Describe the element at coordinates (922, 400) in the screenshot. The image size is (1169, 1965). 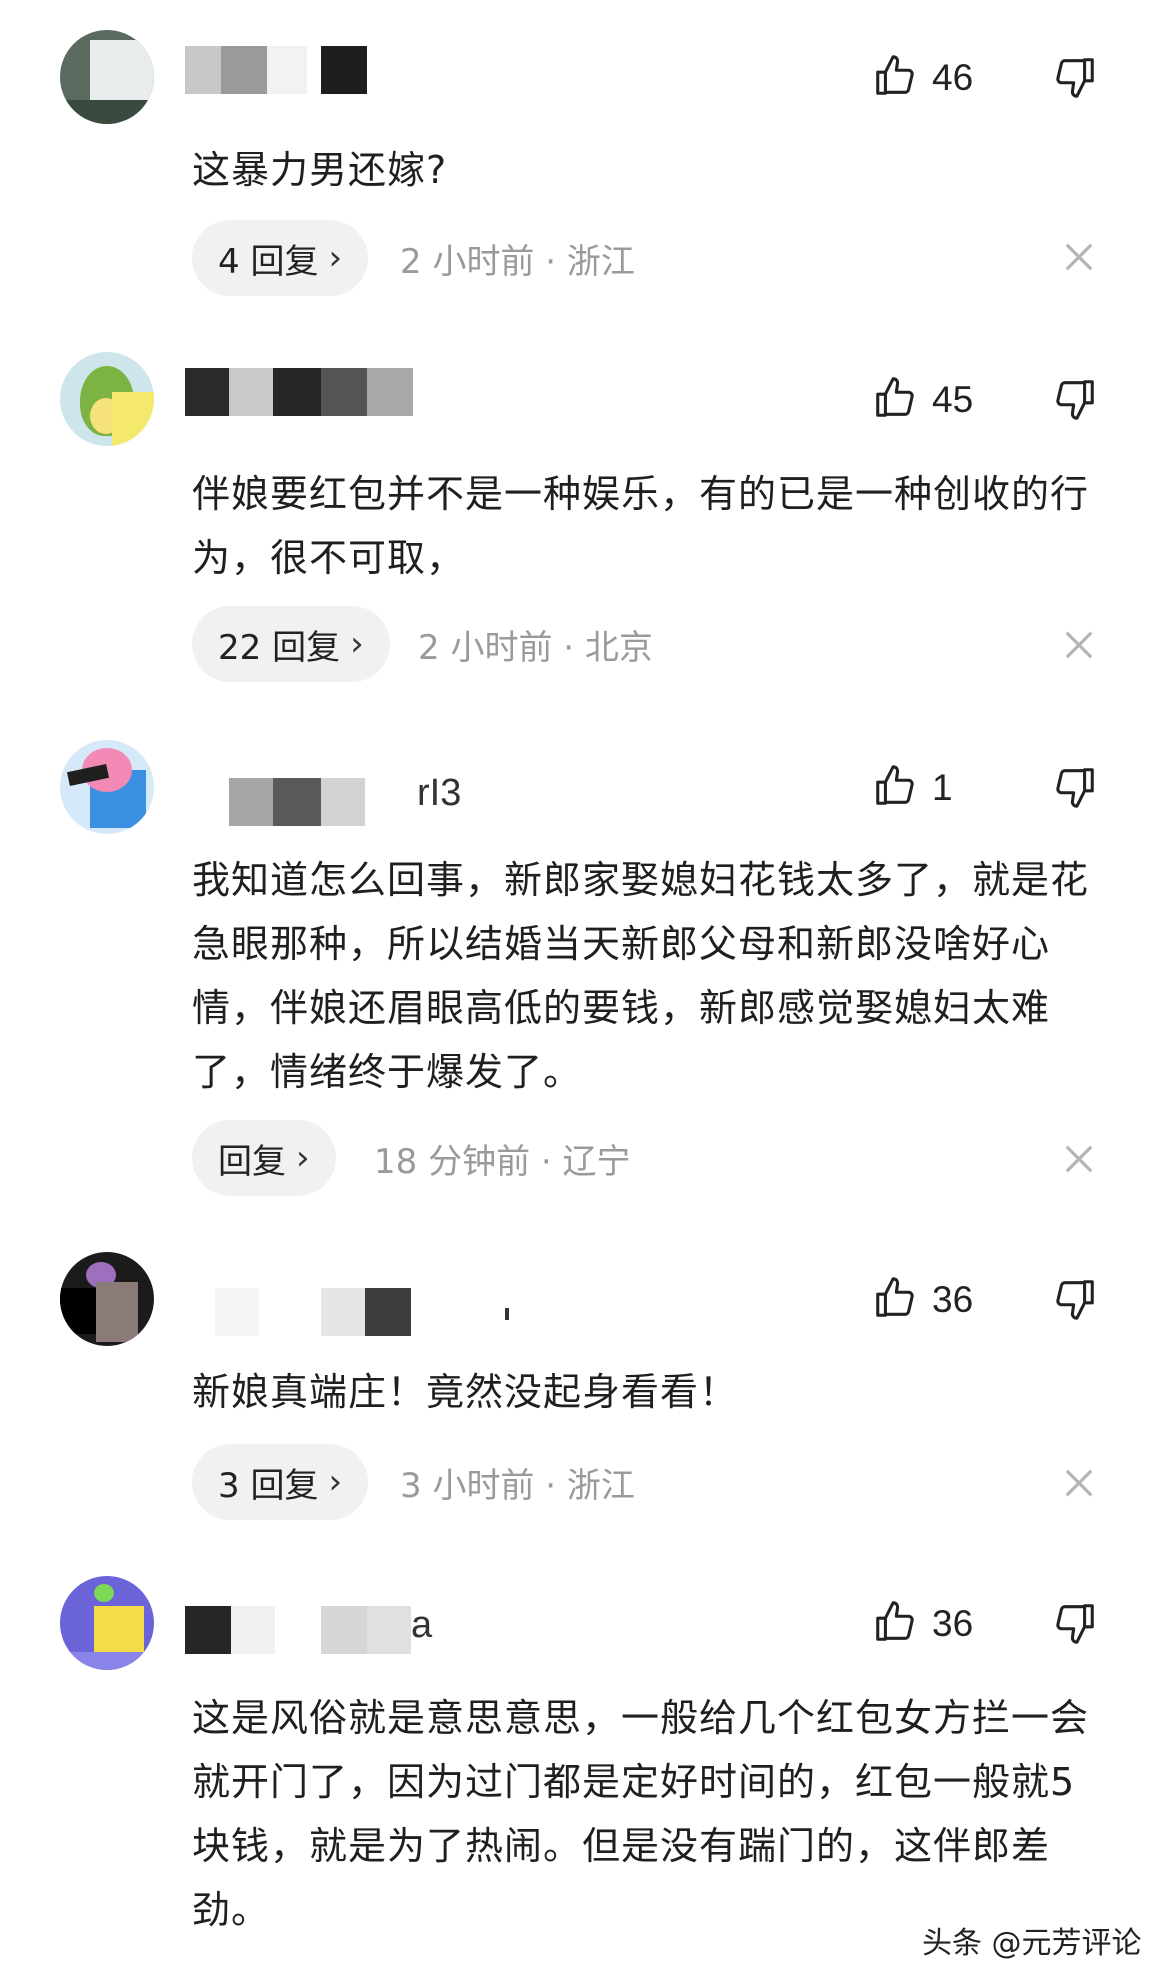
I see `like-button: 45` at that location.